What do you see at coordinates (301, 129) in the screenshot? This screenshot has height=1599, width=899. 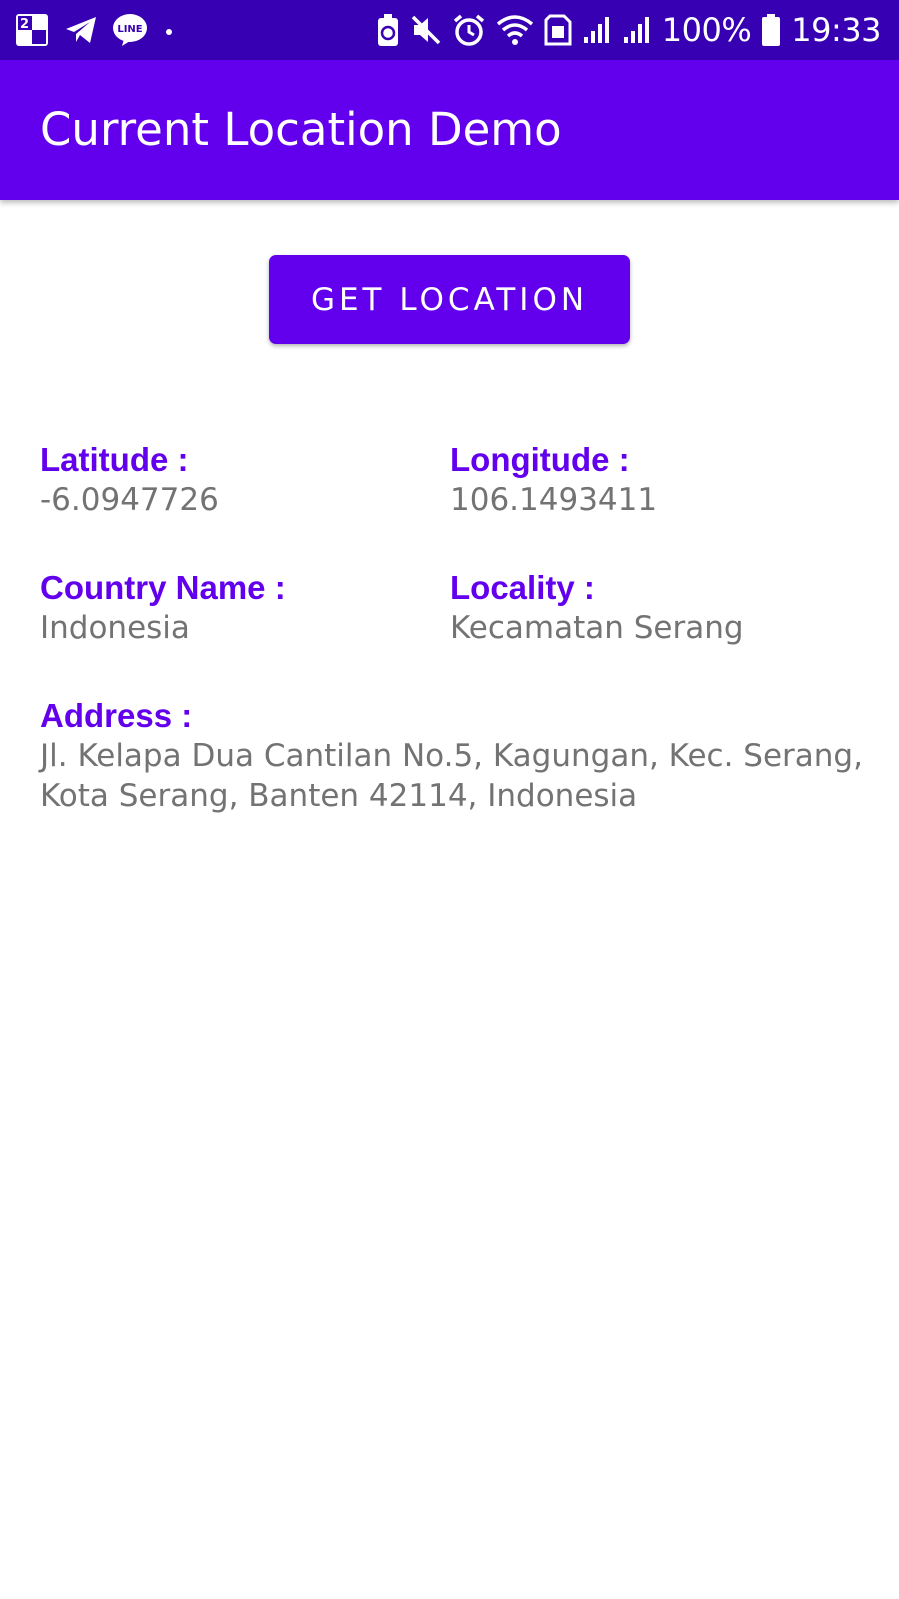 I see `app-title: Current Location Demo` at bounding box center [301, 129].